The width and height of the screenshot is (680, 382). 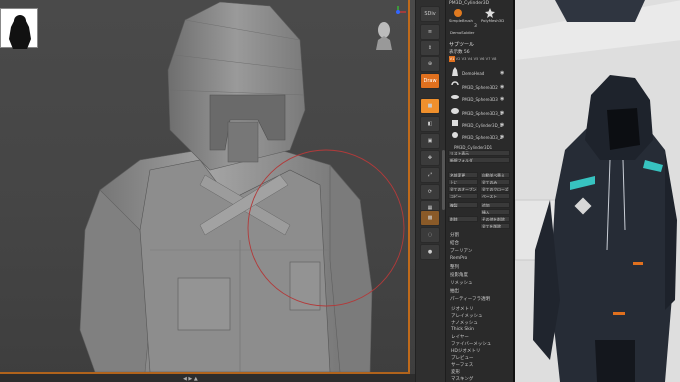 I want to click on subtool-item: PM3D_Sphere3D3 ◉, so click(x=480, y=98).